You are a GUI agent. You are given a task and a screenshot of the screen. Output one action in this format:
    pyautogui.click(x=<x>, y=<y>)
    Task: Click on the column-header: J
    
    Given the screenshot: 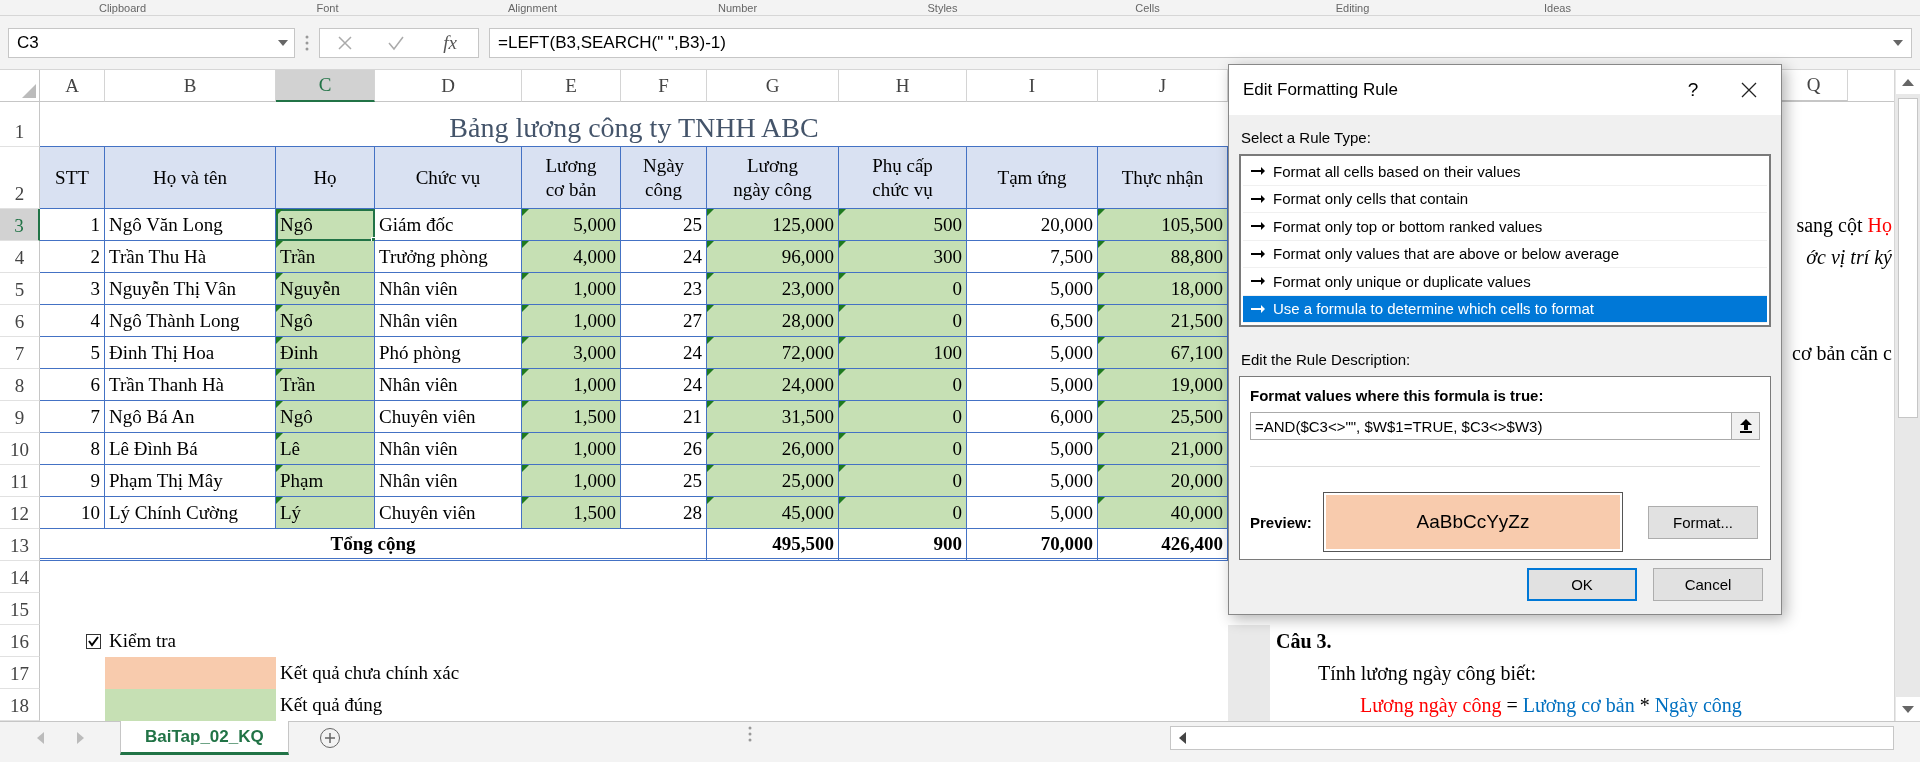 What is the action you would take?
    pyautogui.click(x=1163, y=86)
    